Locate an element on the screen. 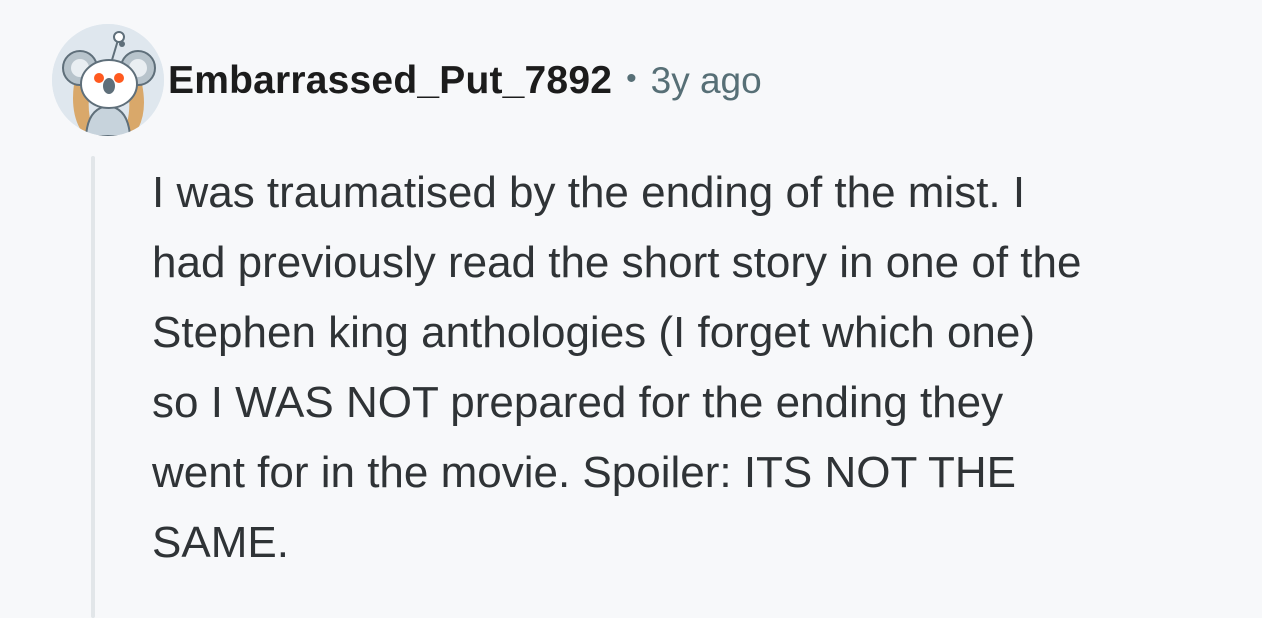 This screenshot has width=1262, height=618. avatar is located at coordinates (108, 80).